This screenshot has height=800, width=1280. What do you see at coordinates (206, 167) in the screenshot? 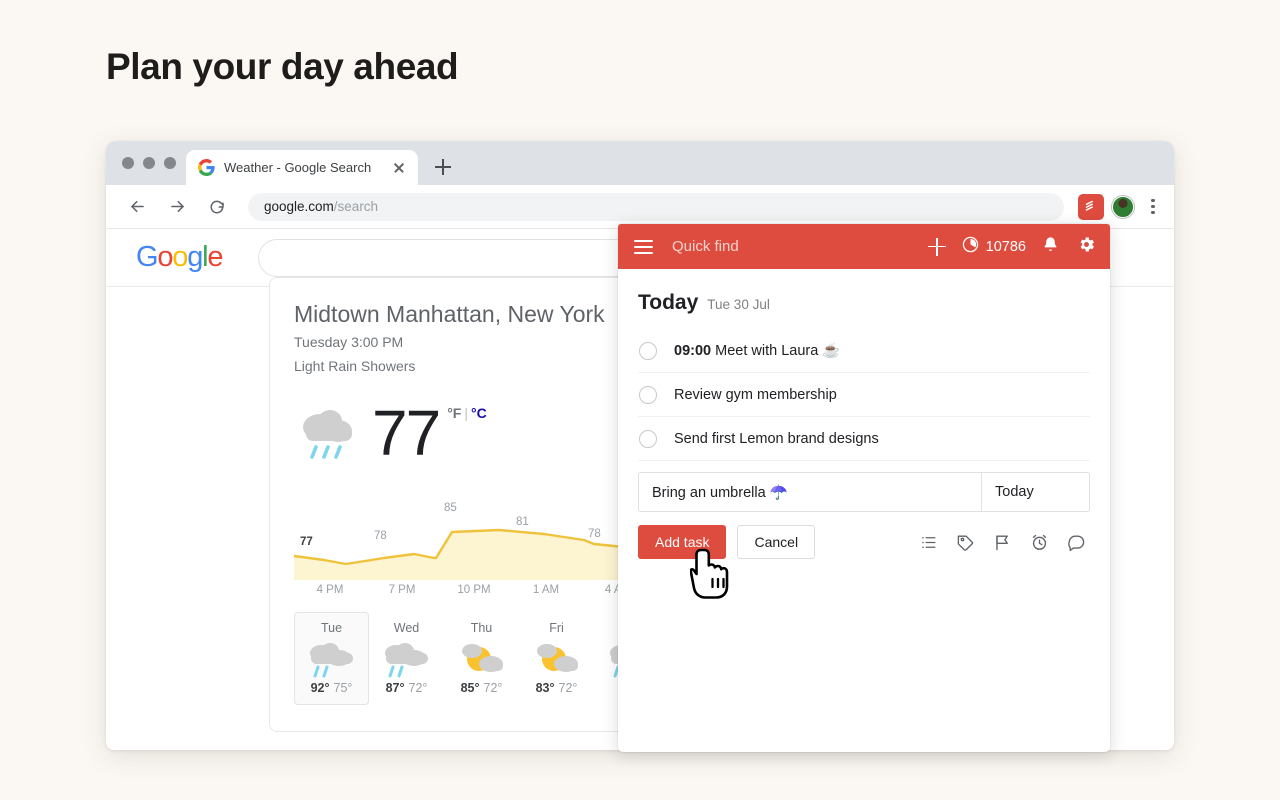
I see `google-icon` at bounding box center [206, 167].